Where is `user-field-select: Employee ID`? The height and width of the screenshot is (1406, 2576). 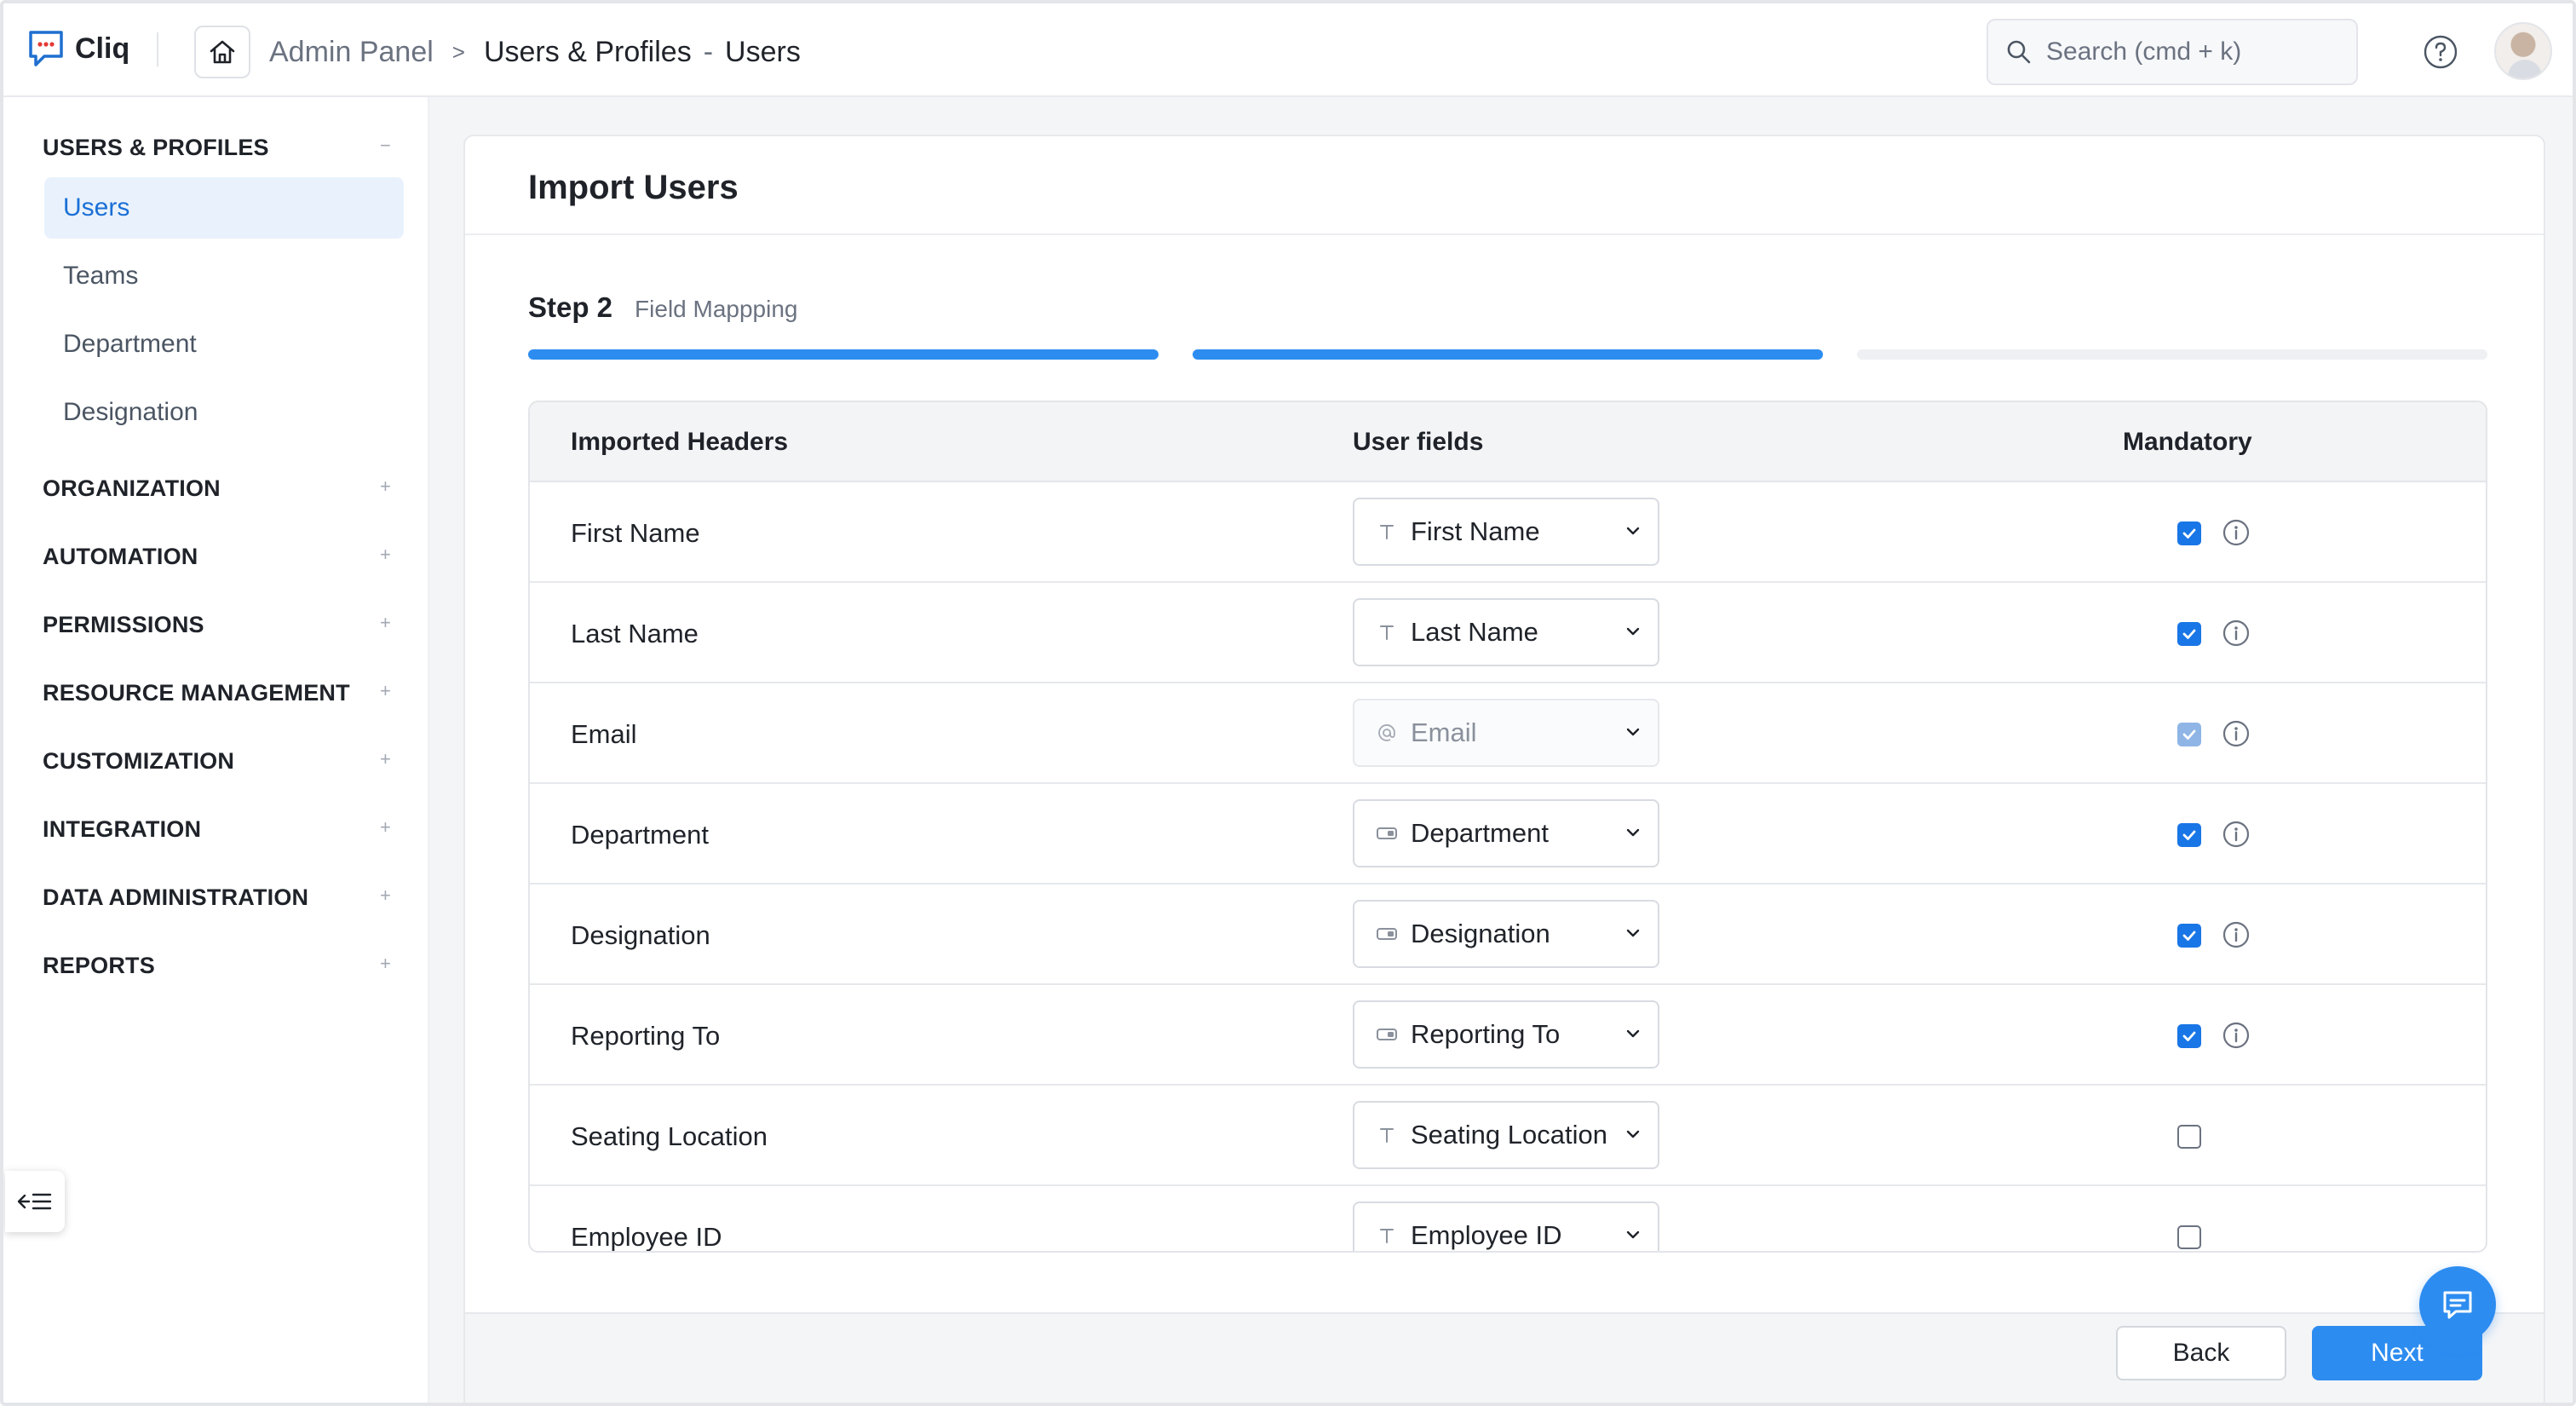 user-field-select: Employee ID is located at coordinates (1506, 1226).